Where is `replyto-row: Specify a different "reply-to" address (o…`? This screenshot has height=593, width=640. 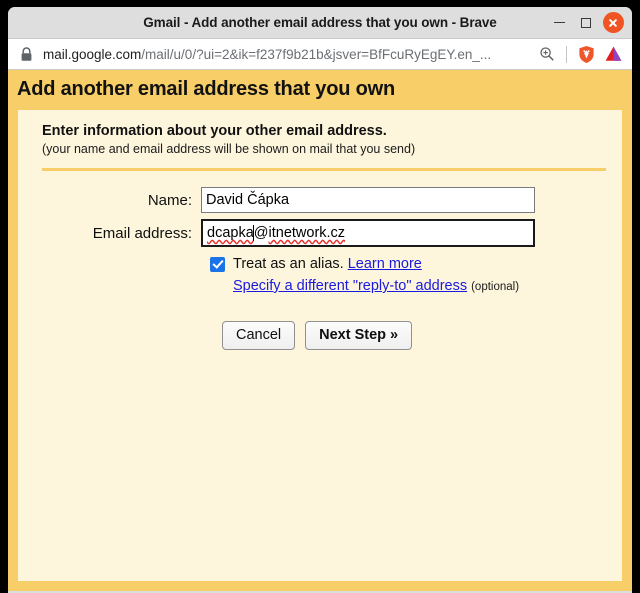
replyto-row: Specify a different "reply-to" address (o… is located at coordinates (326, 286).